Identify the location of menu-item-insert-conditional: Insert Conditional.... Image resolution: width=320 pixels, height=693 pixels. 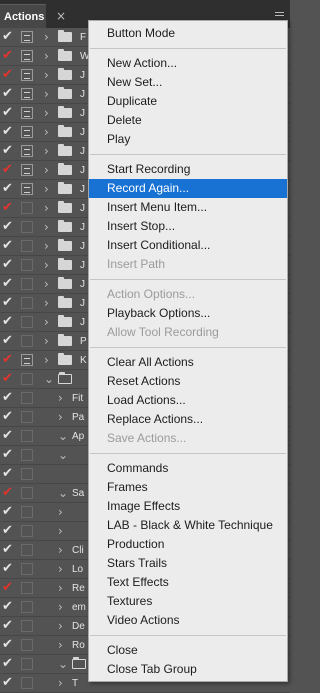
(188, 245).